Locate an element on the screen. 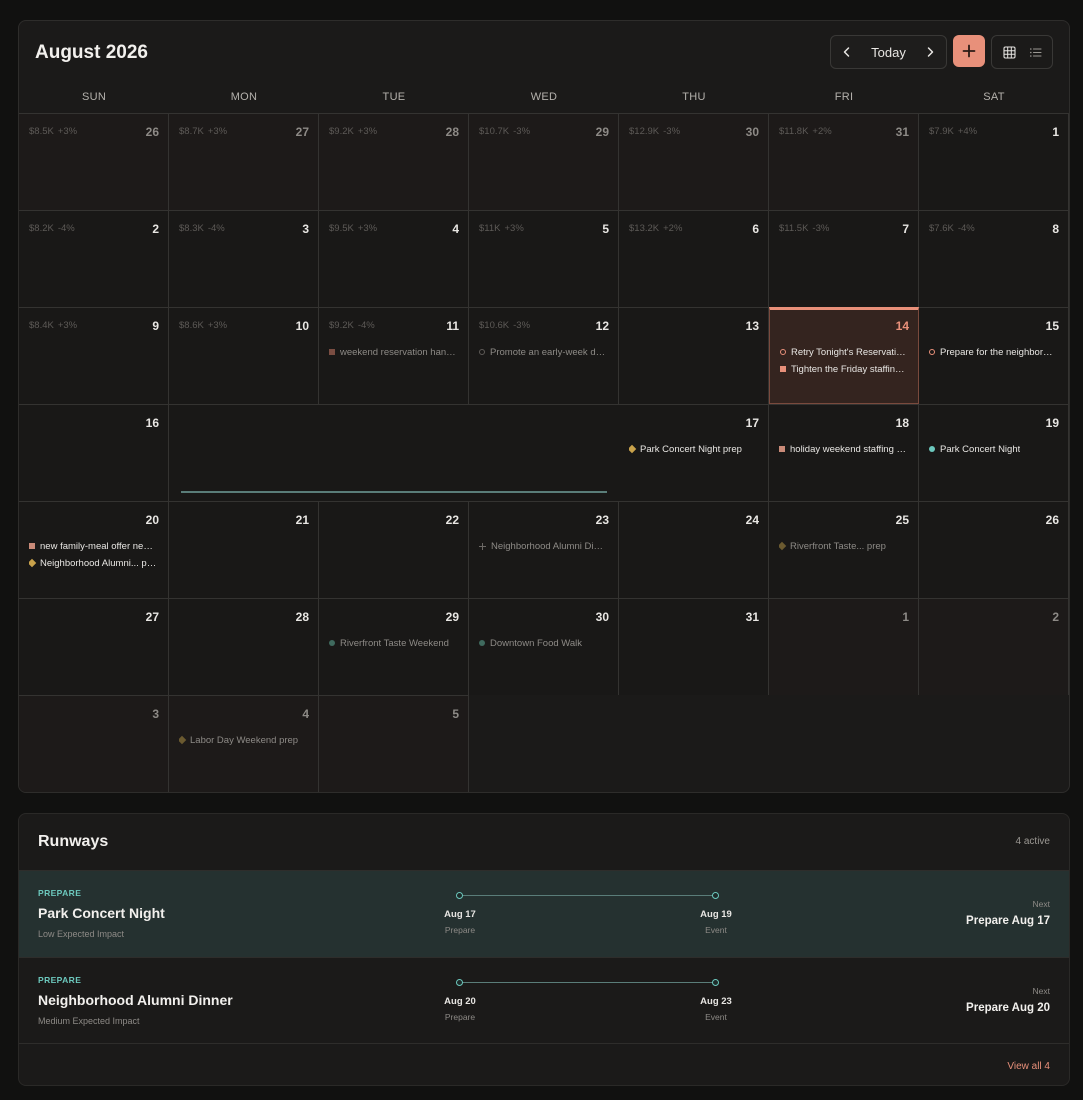  day-cell: 15 Prepare for the neighborhood event is located at coordinates (994, 355).